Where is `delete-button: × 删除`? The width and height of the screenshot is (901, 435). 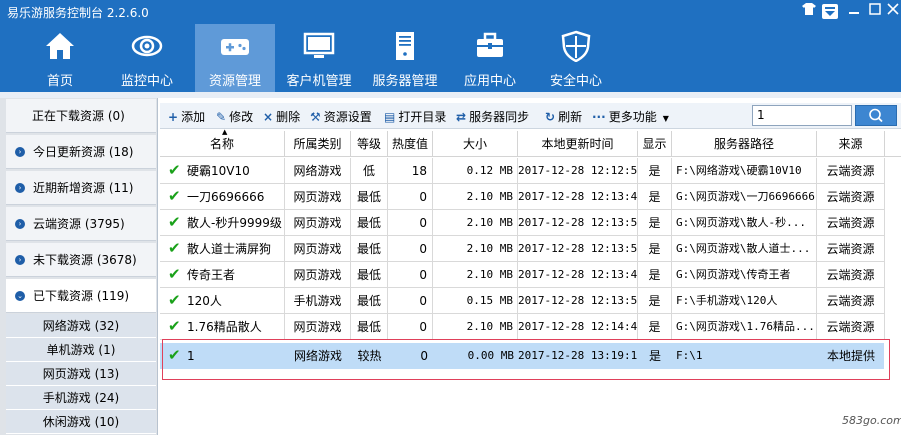
delete-button: × 删除 is located at coordinates (281, 116).